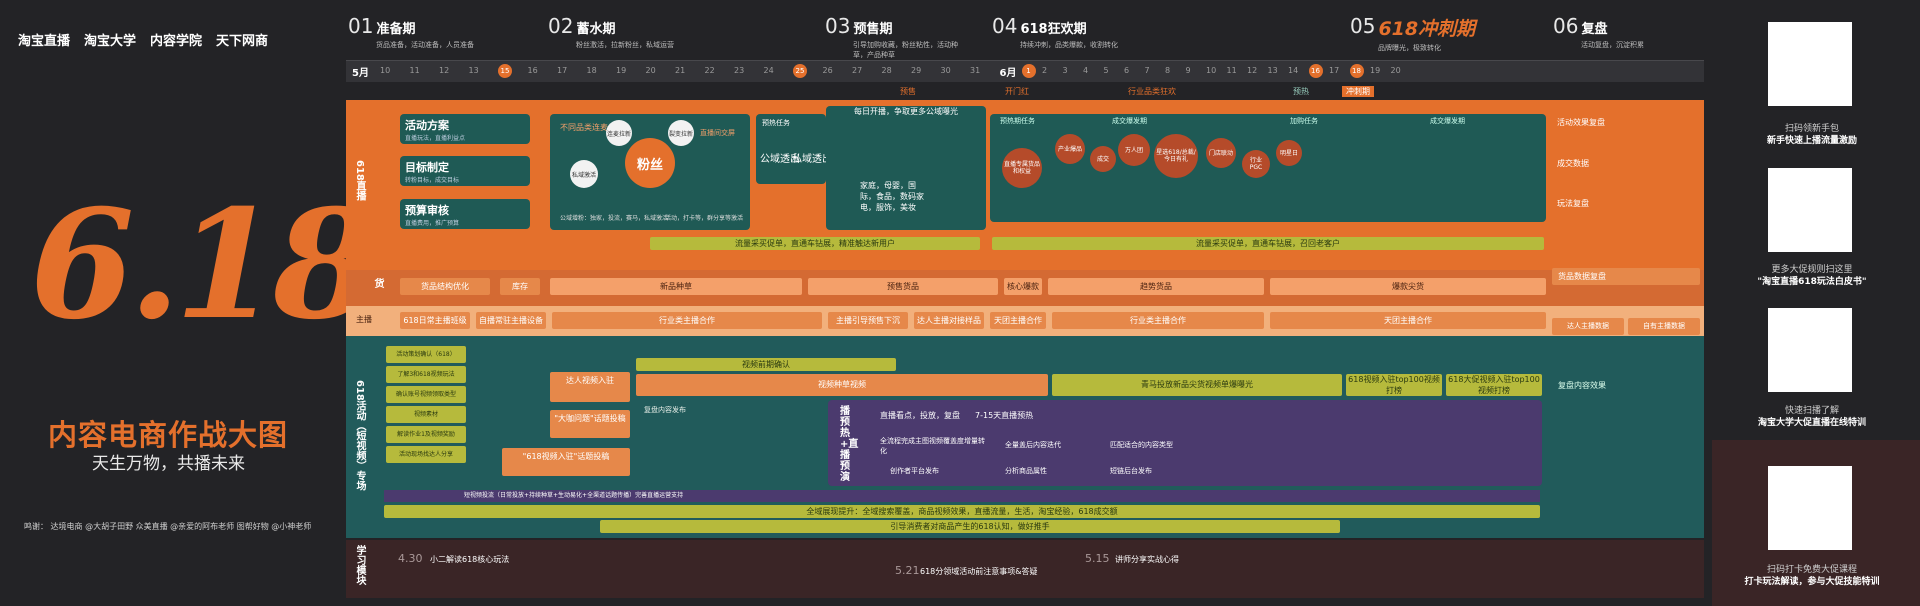  I want to click on learn-title-3: 讲师分享实战心得, so click(1147, 559).